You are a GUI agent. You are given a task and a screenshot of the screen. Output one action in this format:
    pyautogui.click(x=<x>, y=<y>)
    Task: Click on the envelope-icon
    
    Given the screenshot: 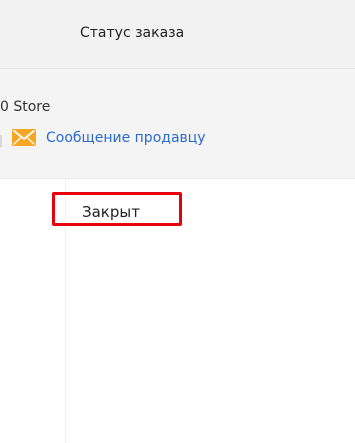 What is the action you would take?
    pyautogui.click(x=24, y=137)
    